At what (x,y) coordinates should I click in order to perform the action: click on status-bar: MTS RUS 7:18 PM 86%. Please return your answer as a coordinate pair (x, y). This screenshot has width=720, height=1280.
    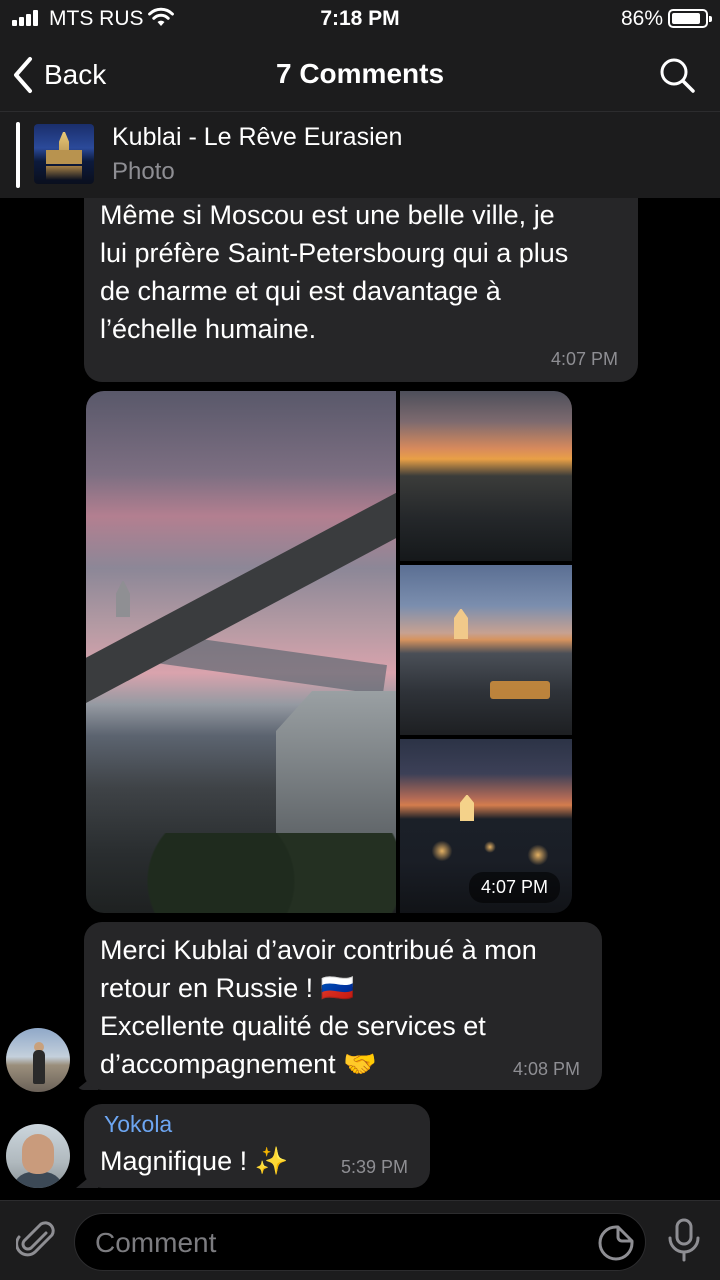
    Looking at the image, I should click on (360, 20).